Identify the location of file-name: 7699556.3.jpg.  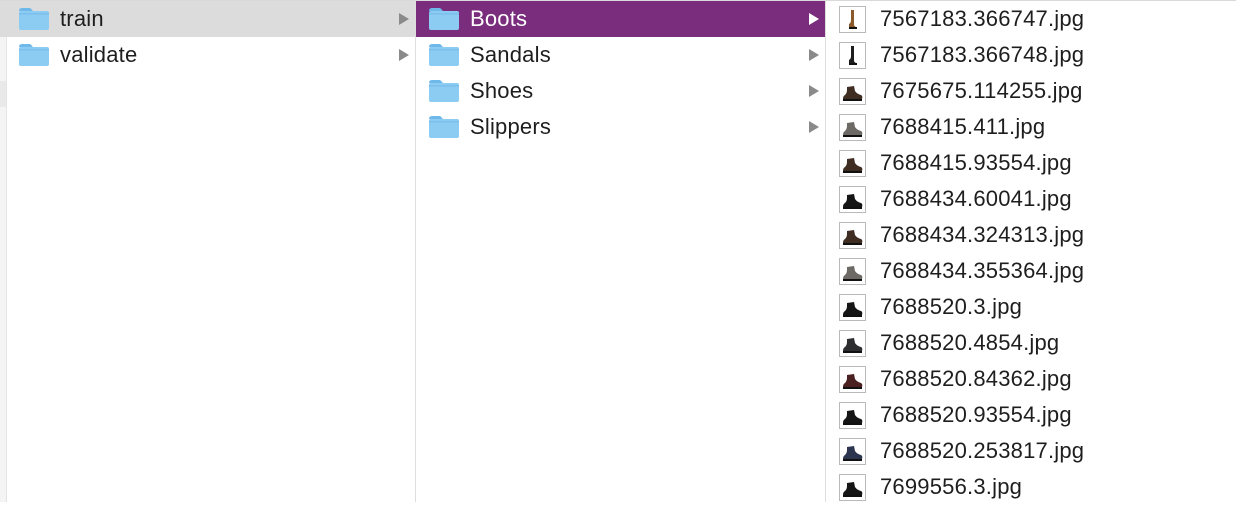
(951, 486).